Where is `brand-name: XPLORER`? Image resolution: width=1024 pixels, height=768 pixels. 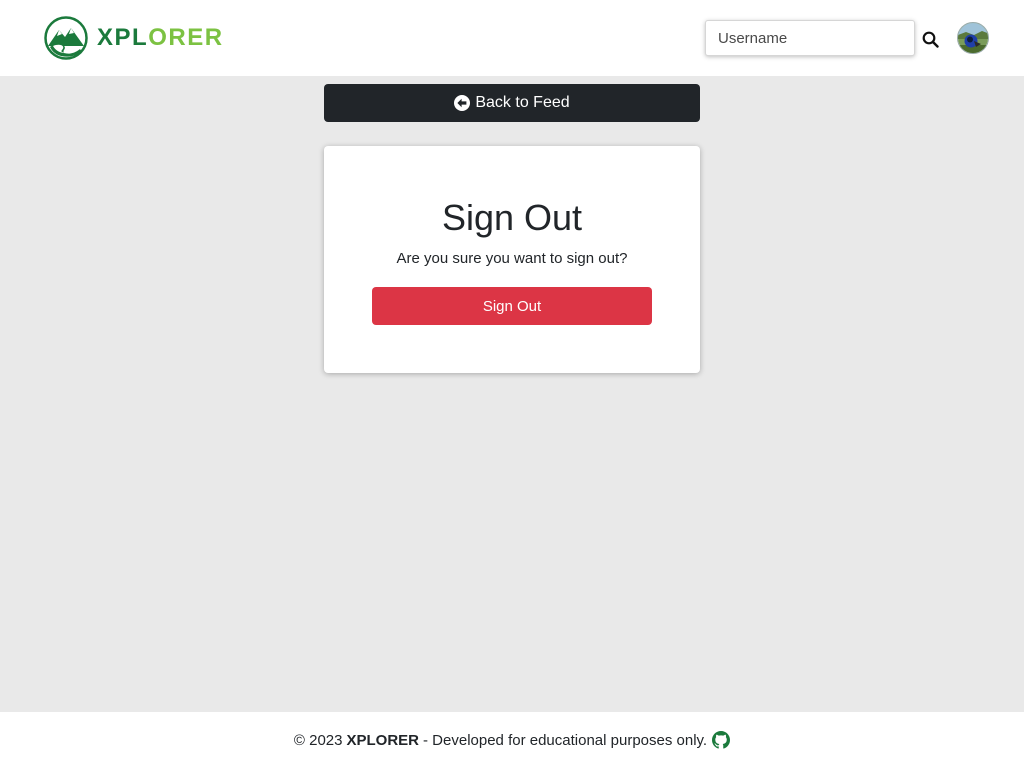 brand-name: XPLORER is located at coordinates (160, 38).